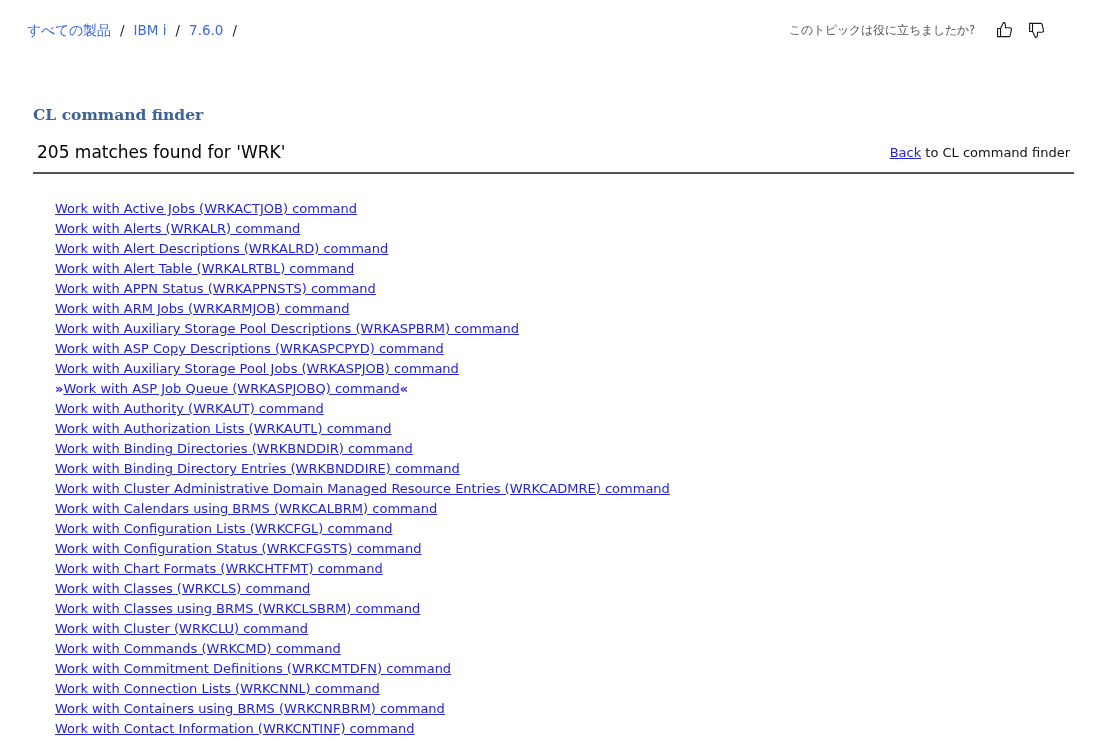 The image size is (1095, 746). What do you see at coordinates (246, 509) in the screenshot?
I see `command-link: Work with Calendars using BRMS (WRKCALBRM) command` at bounding box center [246, 509].